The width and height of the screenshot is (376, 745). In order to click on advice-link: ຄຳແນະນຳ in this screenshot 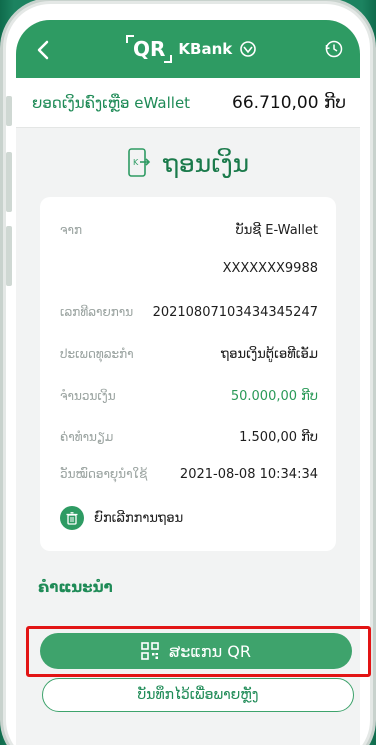, I will do `click(75, 587)`.